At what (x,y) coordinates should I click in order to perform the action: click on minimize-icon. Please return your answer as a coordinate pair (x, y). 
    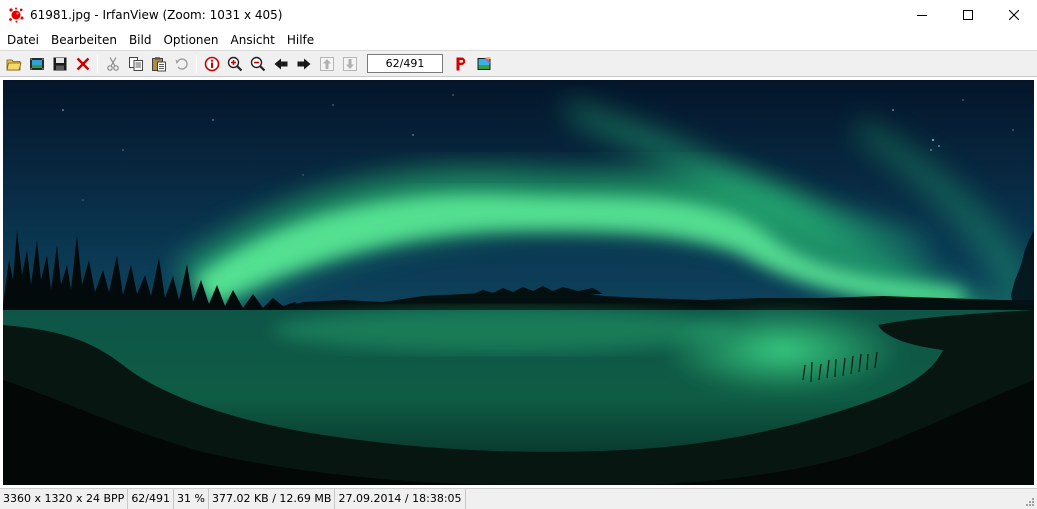
    Looking at the image, I should click on (922, 15).